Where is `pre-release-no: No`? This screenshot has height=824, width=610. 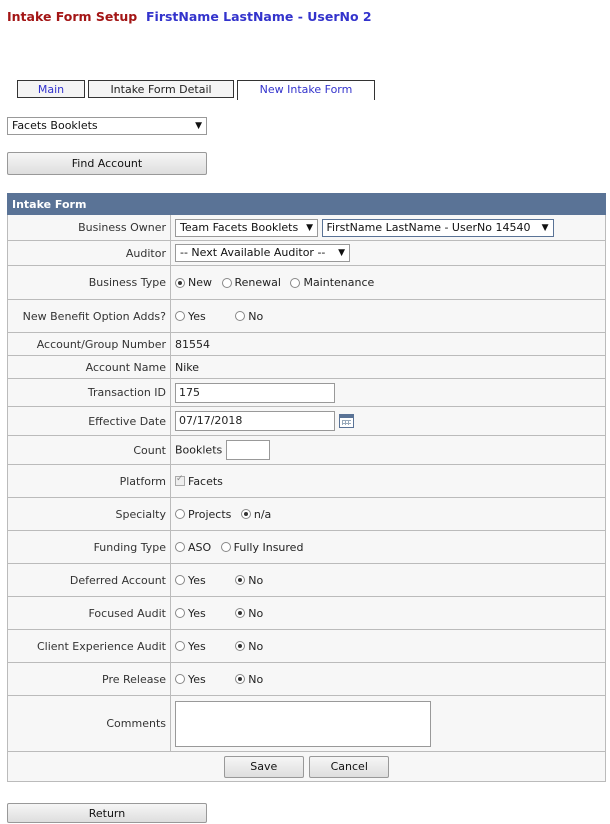
pre-release-no: No is located at coordinates (249, 679).